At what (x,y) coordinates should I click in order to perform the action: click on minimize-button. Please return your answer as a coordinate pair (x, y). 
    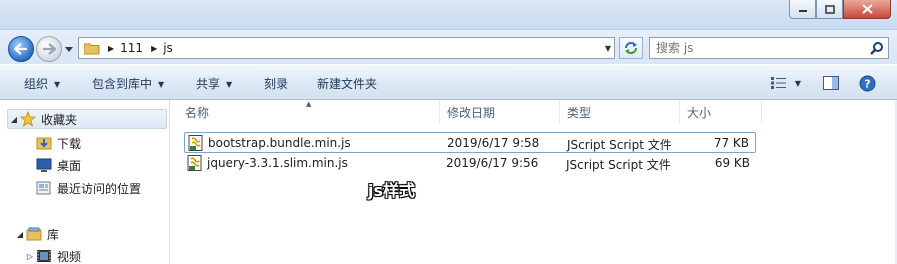
    Looking at the image, I should click on (802, 9).